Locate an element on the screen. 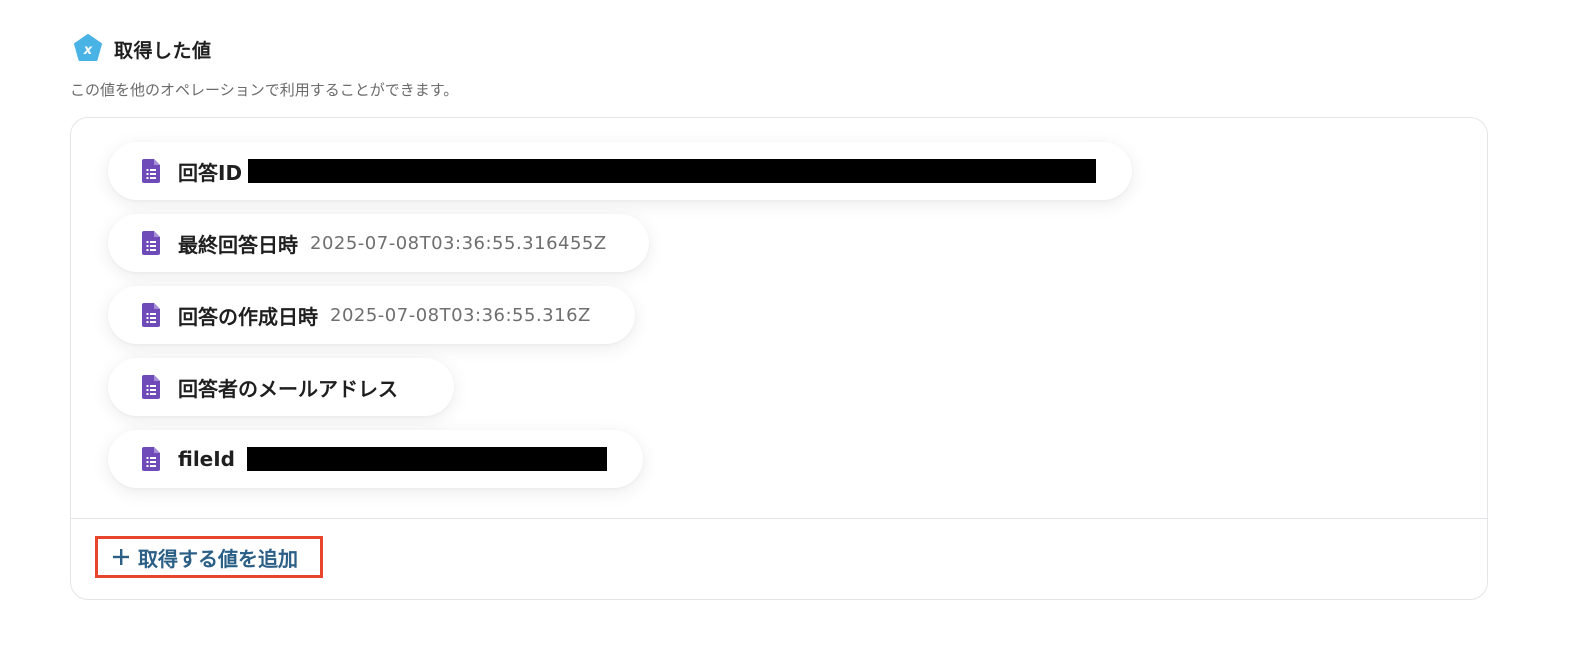  panel-divider is located at coordinates (779, 518).